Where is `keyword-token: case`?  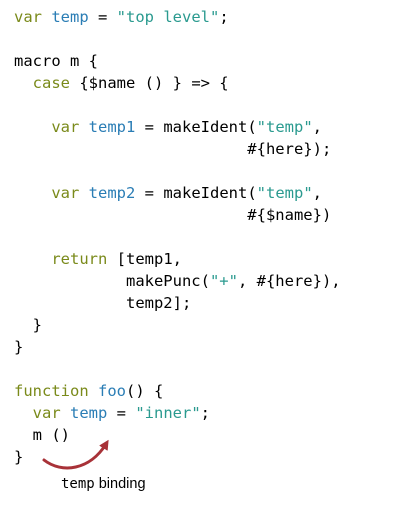 keyword-token: case is located at coordinates (51, 83).